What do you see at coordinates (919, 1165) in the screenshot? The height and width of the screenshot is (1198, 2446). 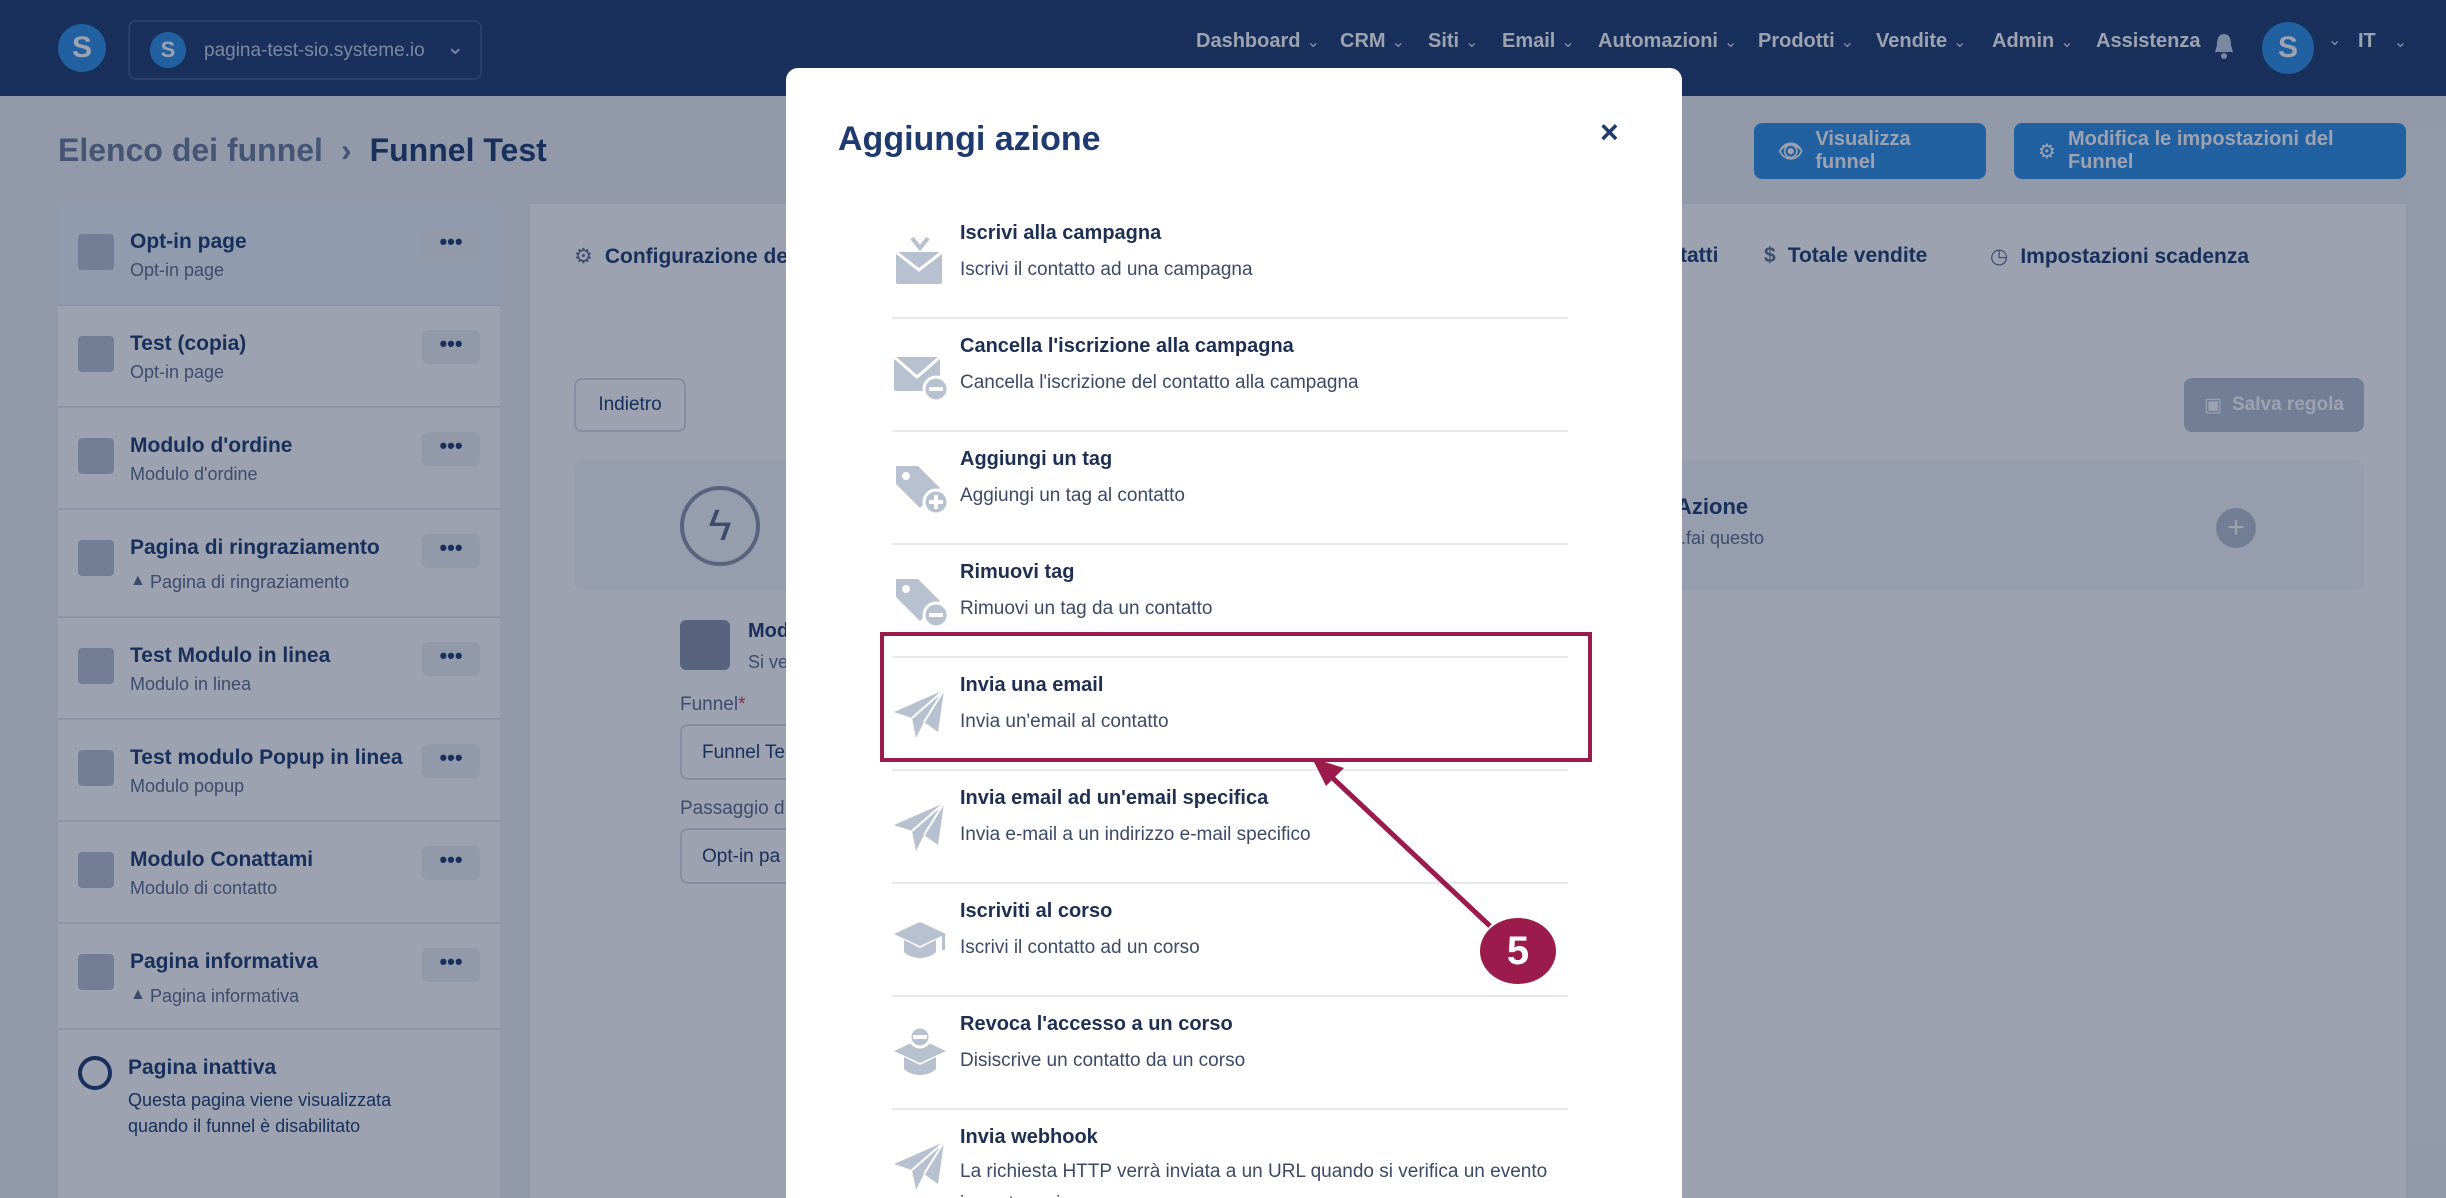 I see `webhook-icon` at bounding box center [919, 1165].